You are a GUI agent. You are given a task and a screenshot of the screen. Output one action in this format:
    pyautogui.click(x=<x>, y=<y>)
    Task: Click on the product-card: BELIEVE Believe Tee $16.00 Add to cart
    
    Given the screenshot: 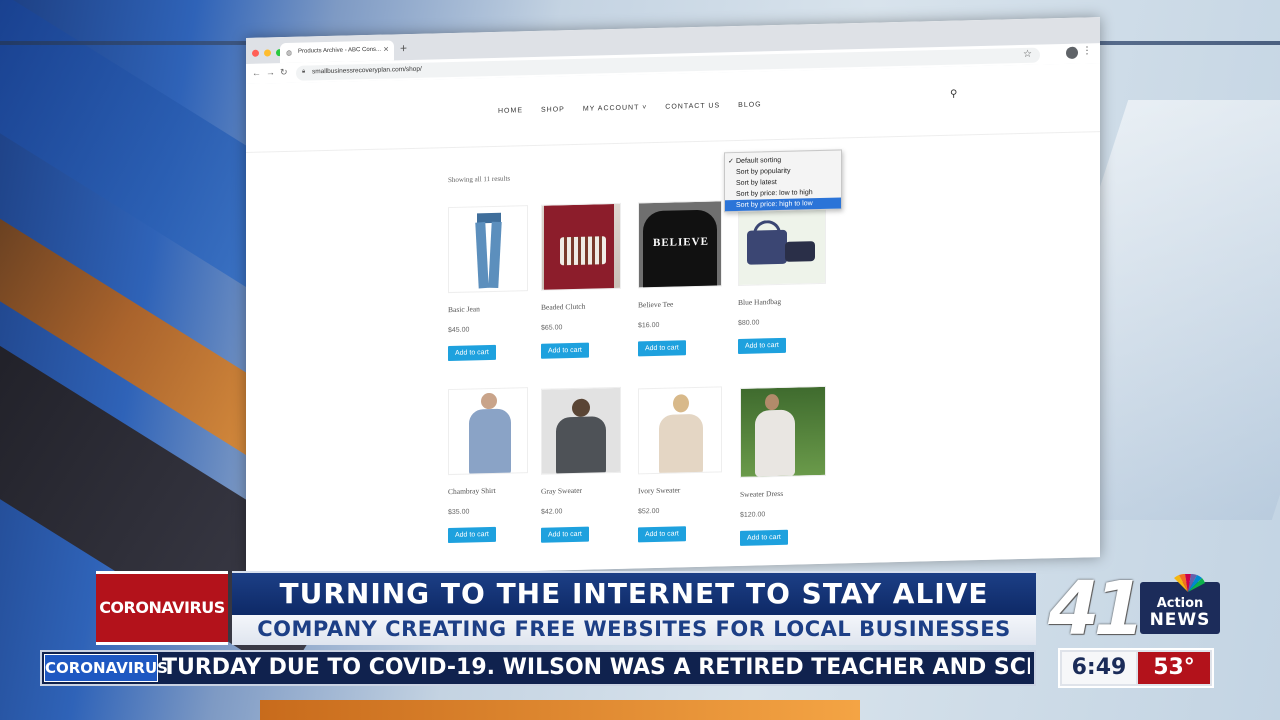 What is the action you would take?
    pyautogui.click(x=681, y=278)
    